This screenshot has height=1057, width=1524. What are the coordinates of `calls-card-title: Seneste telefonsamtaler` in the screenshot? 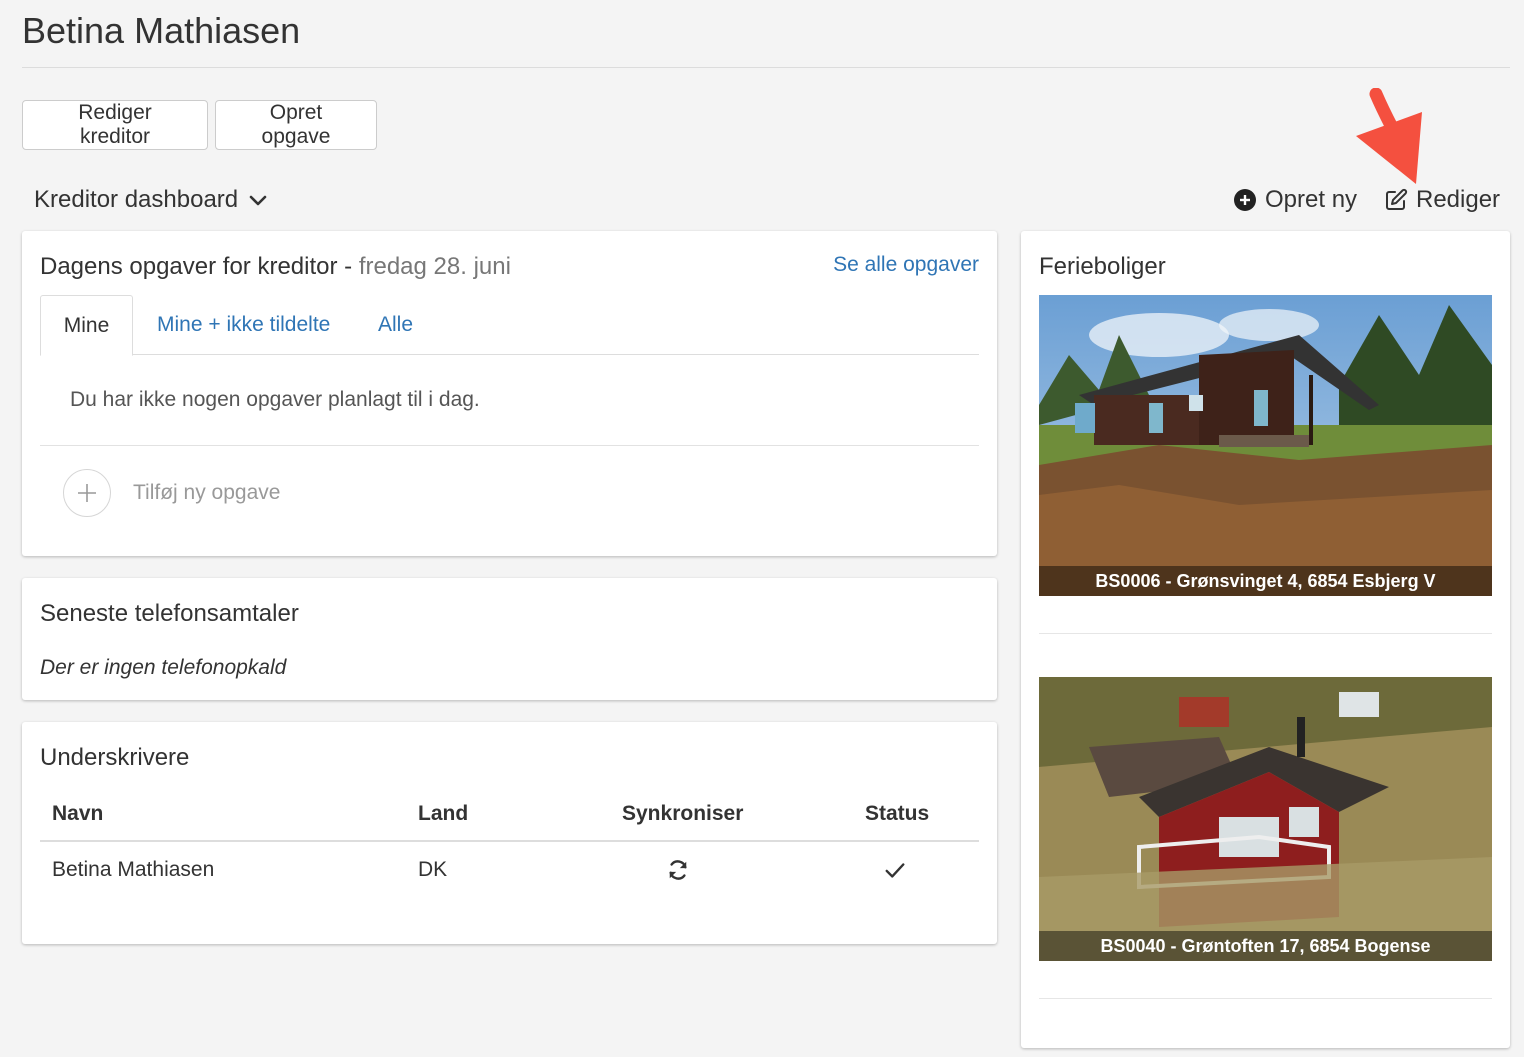 It's located at (169, 613).